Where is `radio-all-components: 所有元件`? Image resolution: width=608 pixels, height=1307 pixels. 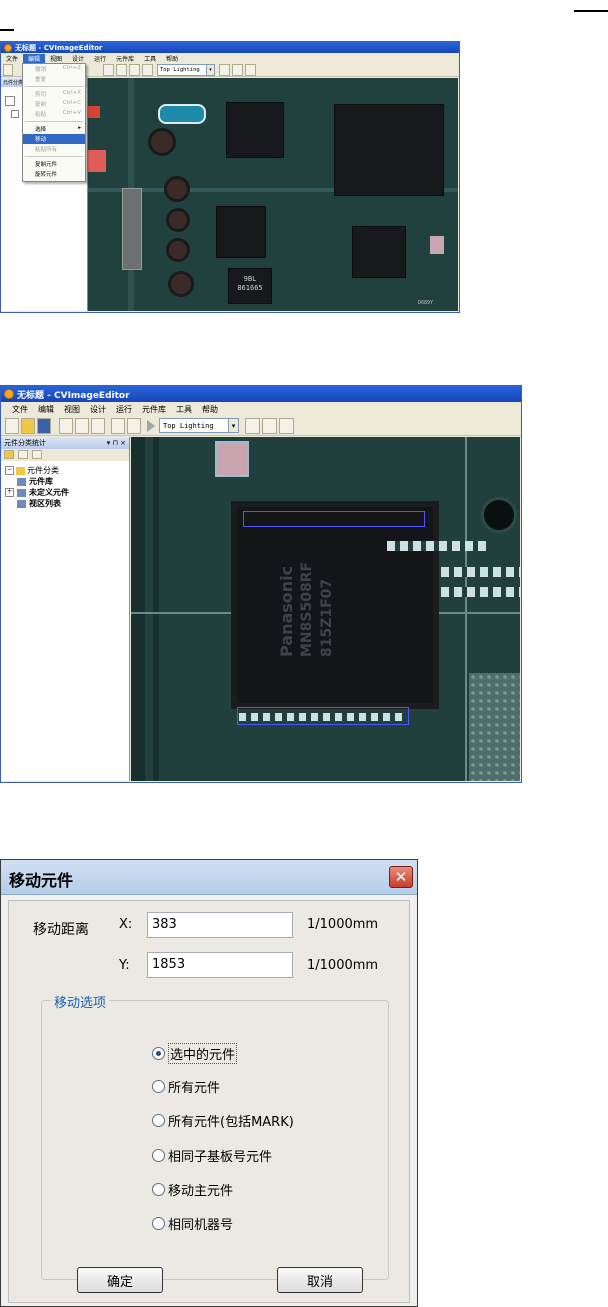
radio-all-components: 所有元件 is located at coordinates (186, 1086).